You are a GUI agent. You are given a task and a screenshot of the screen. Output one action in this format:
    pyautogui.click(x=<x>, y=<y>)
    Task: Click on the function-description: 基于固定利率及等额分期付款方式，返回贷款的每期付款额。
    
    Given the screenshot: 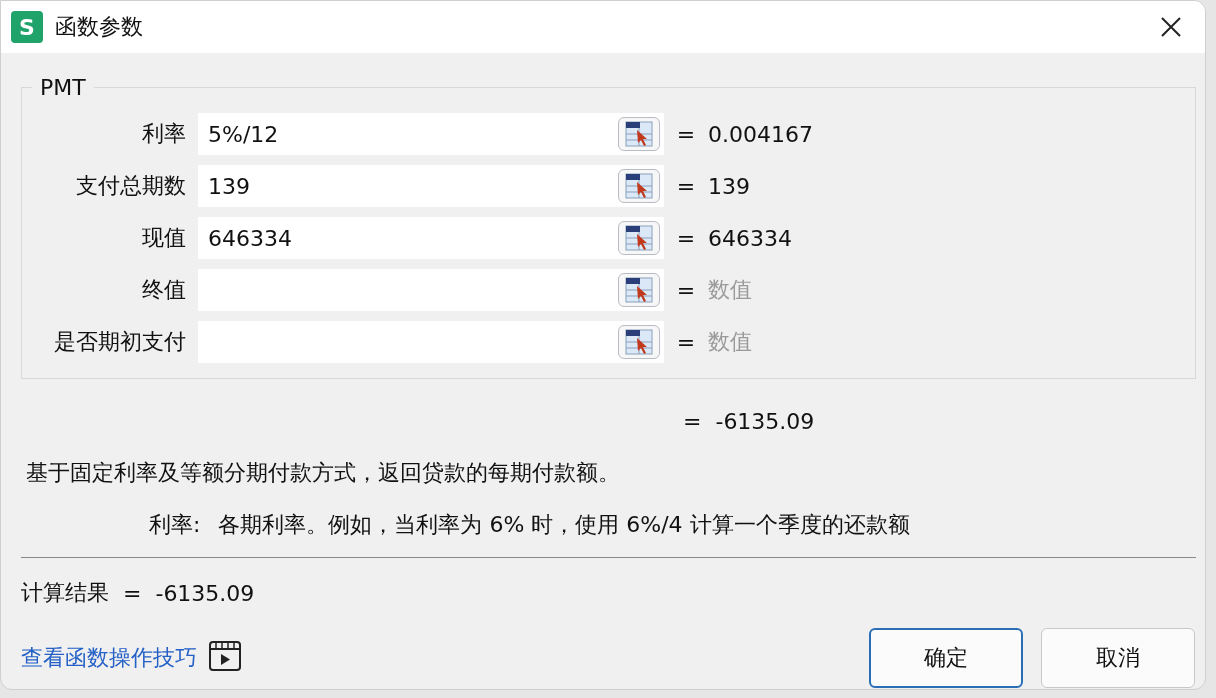 What is the action you would take?
    pyautogui.click(x=323, y=473)
    